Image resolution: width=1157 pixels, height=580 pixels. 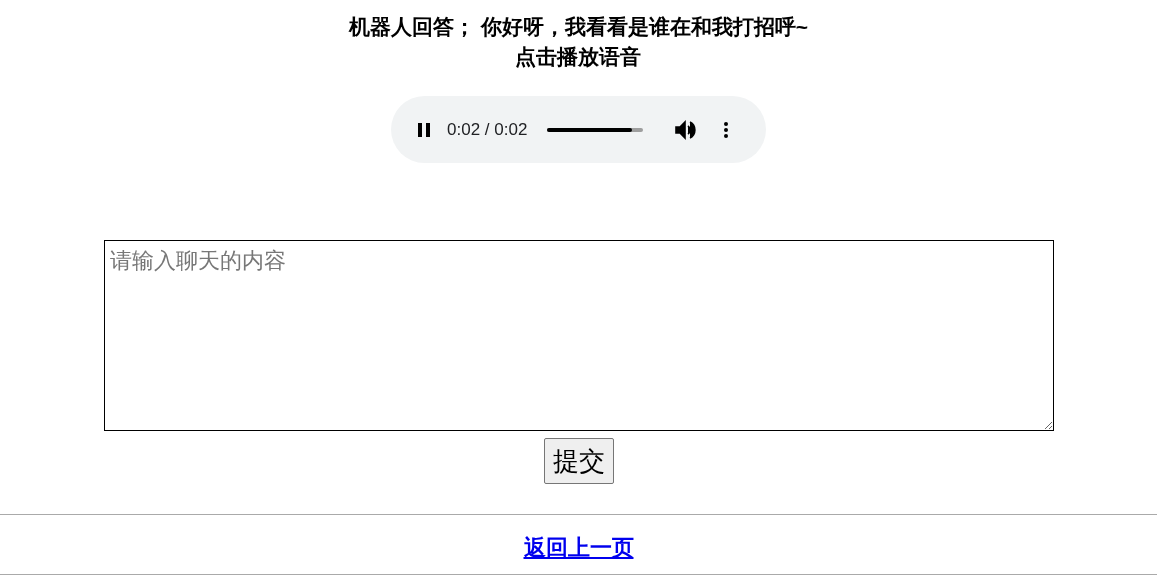 I want to click on more-icon, so click(x=726, y=129).